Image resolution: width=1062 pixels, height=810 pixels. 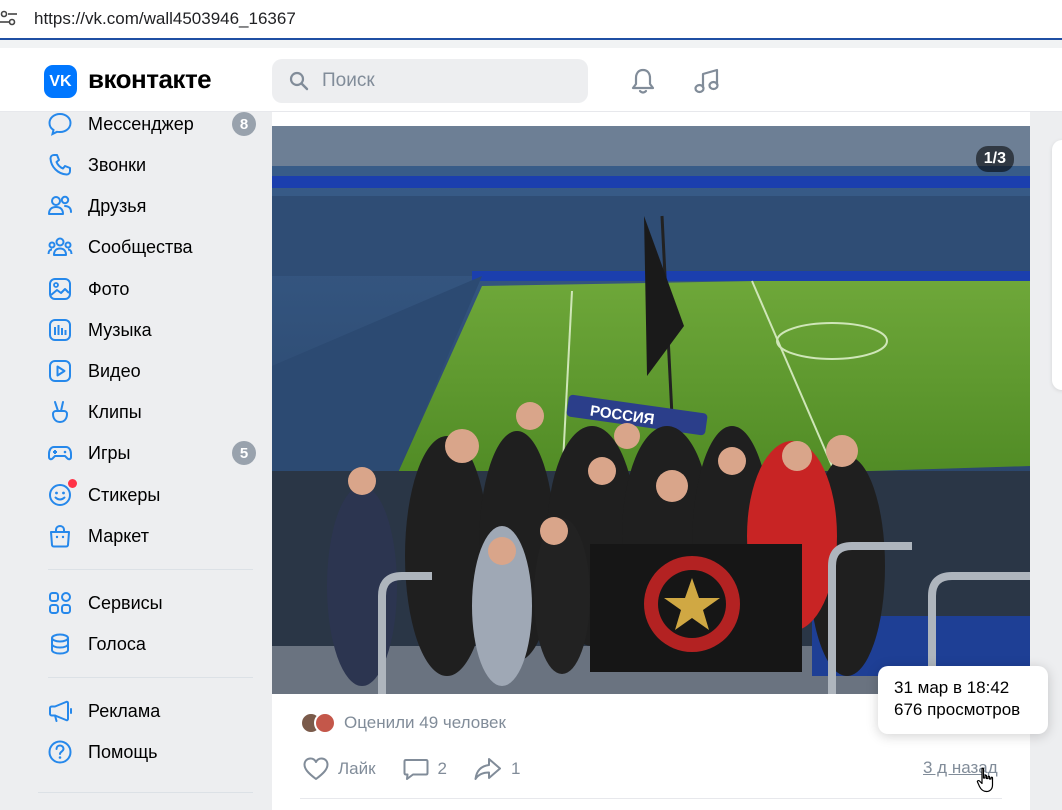 I want to click on comment-icon, so click(x=416, y=769).